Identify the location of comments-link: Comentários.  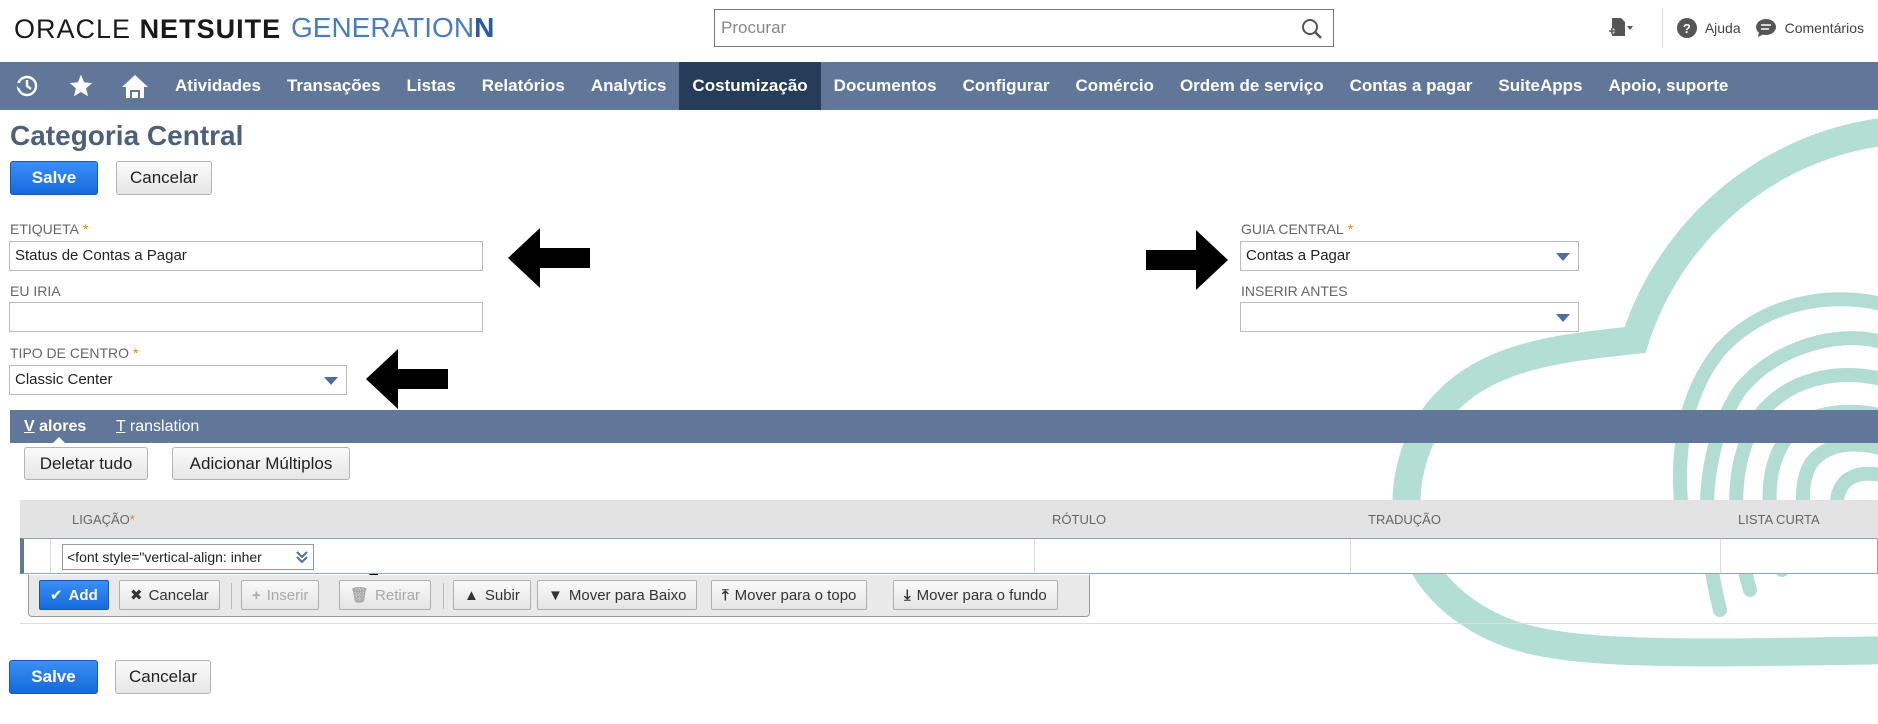
(1809, 28).